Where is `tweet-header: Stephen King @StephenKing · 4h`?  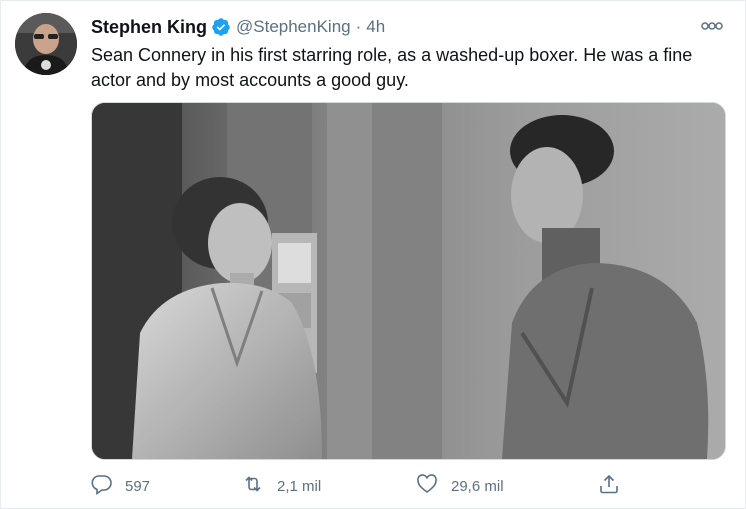 tweet-header: Stephen King @StephenKing · 4h is located at coordinates (238, 27).